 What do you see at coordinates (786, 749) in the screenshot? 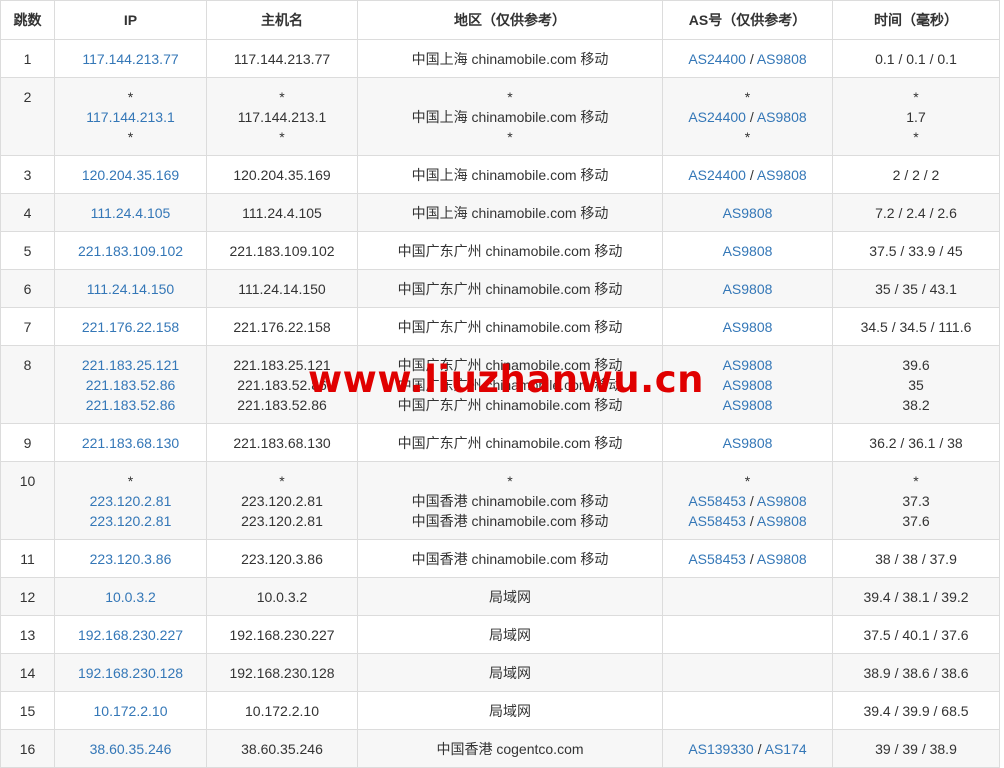
I see `as-number-link: AS174` at bounding box center [786, 749].